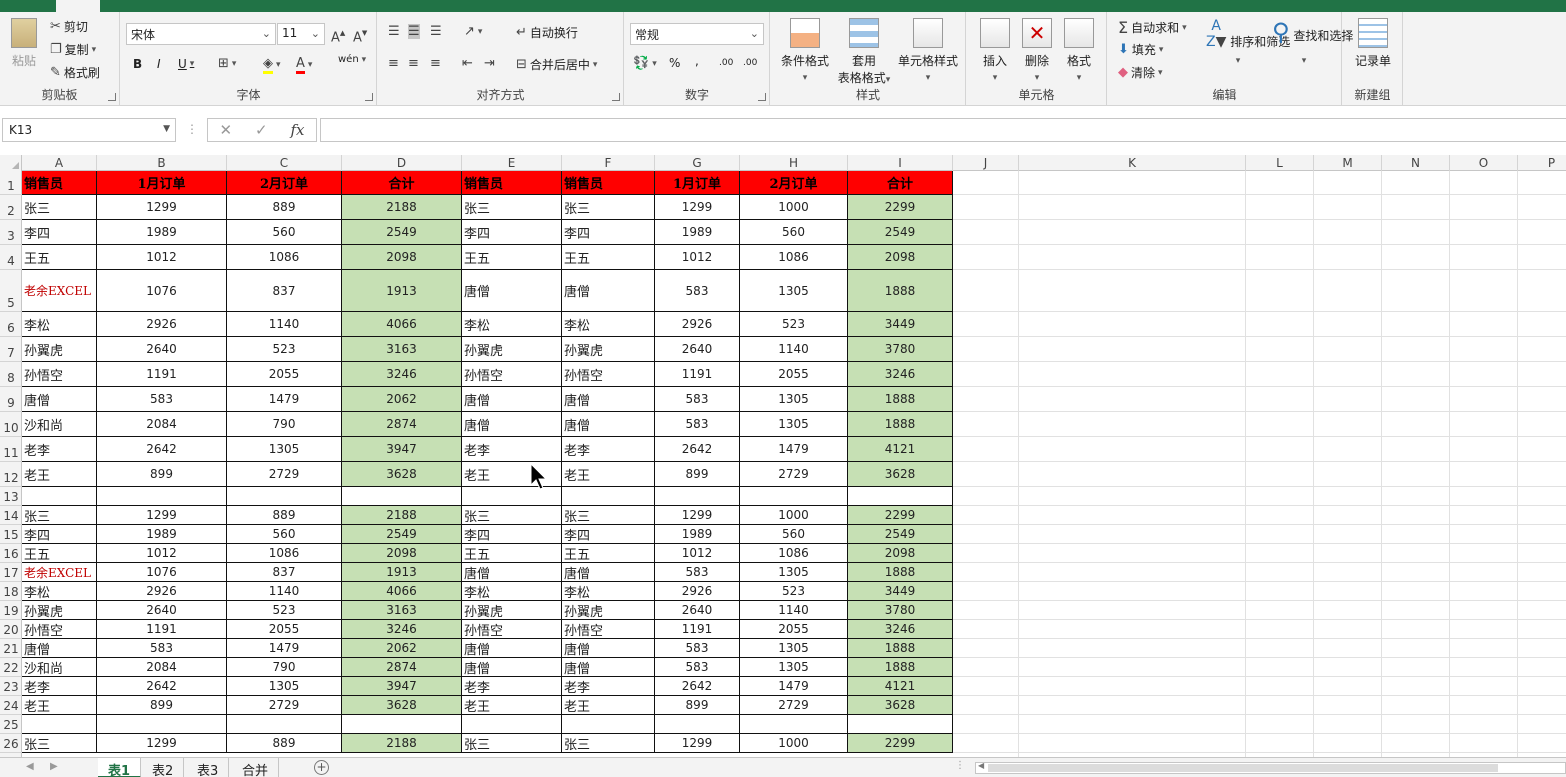 This screenshot has width=1566, height=777. What do you see at coordinates (697, 705) in the screenshot?
I see `cell-g24: 899` at bounding box center [697, 705].